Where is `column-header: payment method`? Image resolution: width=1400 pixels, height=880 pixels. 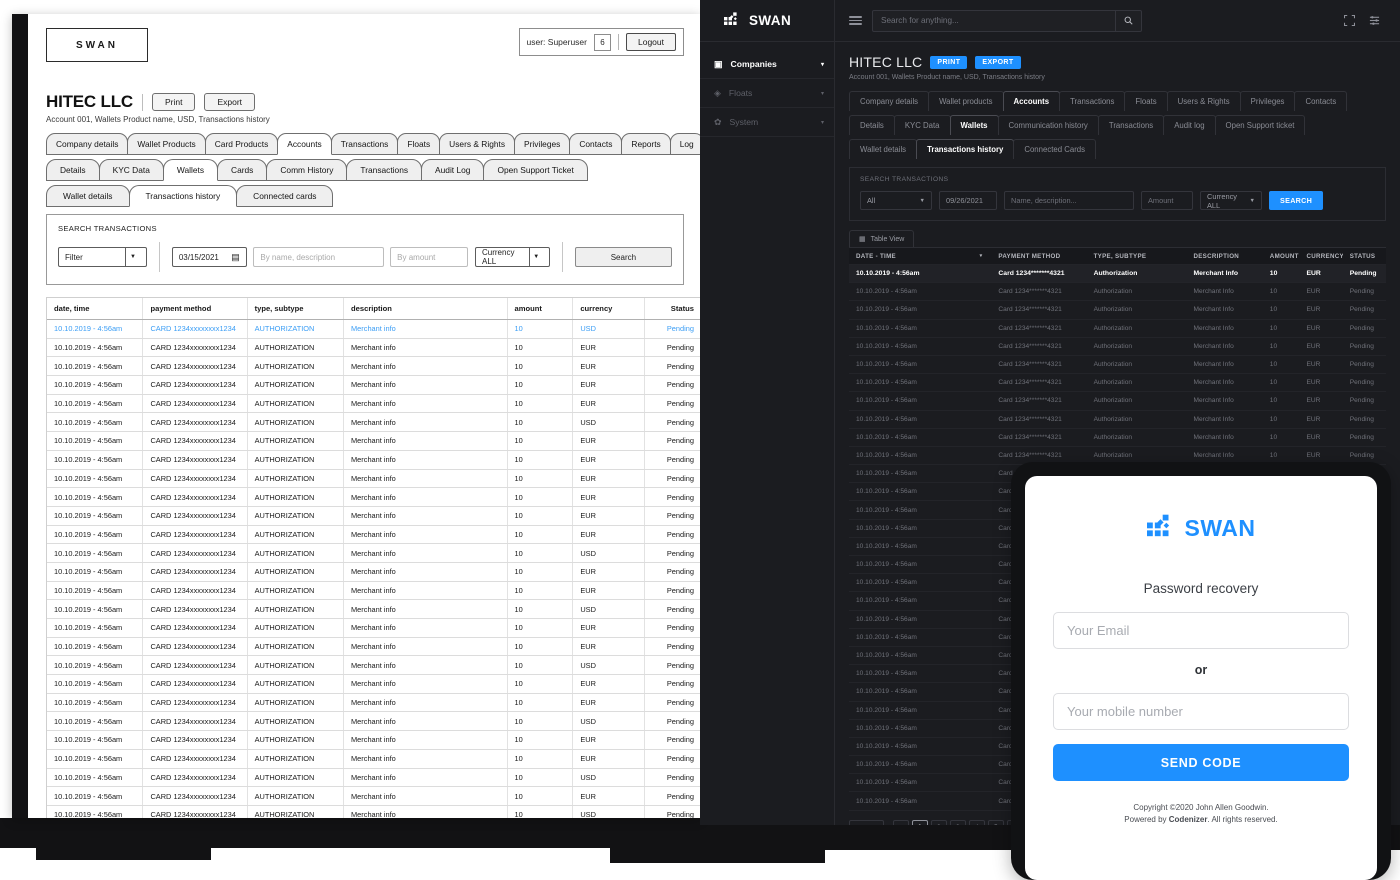 column-header: payment method is located at coordinates (195, 308).